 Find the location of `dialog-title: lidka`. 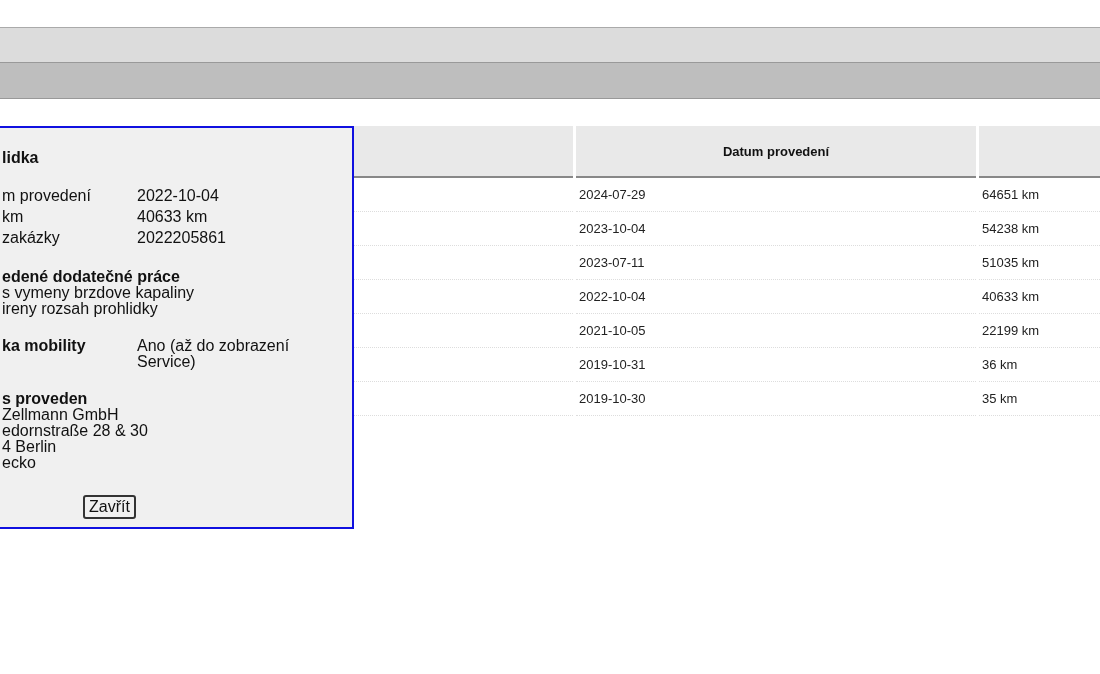

dialog-title: lidka is located at coordinates (20, 158).